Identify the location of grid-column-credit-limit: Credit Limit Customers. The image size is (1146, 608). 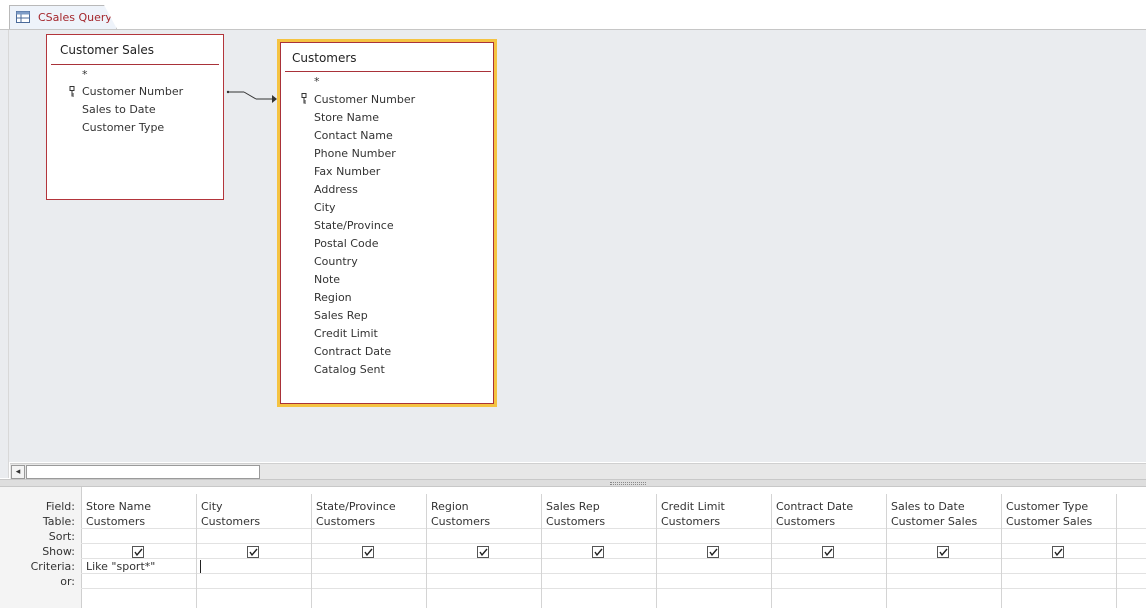
(714, 551).